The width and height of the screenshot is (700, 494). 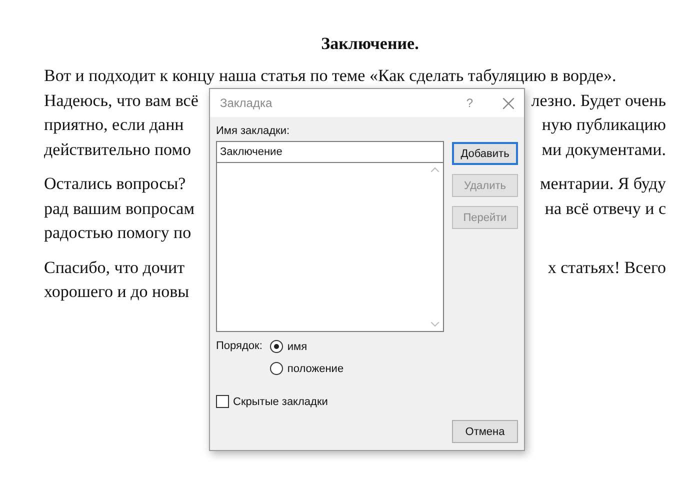 What do you see at coordinates (370, 44) in the screenshot?
I see `document-heading: Заключение.` at bounding box center [370, 44].